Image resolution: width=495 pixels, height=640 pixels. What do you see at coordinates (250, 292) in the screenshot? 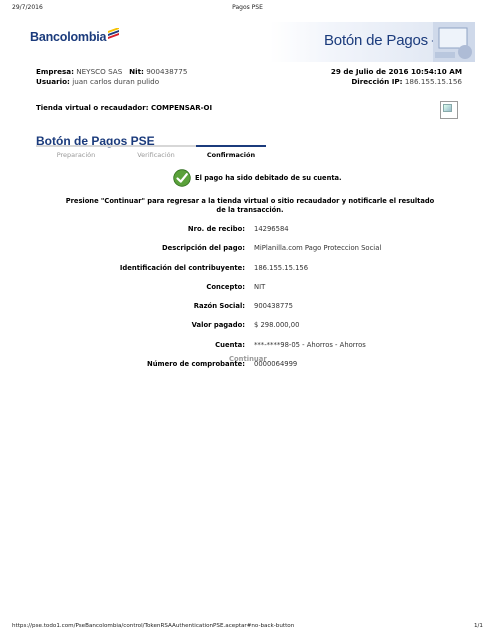
I see `detail-row: Concepto: NIT` at bounding box center [250, 292].